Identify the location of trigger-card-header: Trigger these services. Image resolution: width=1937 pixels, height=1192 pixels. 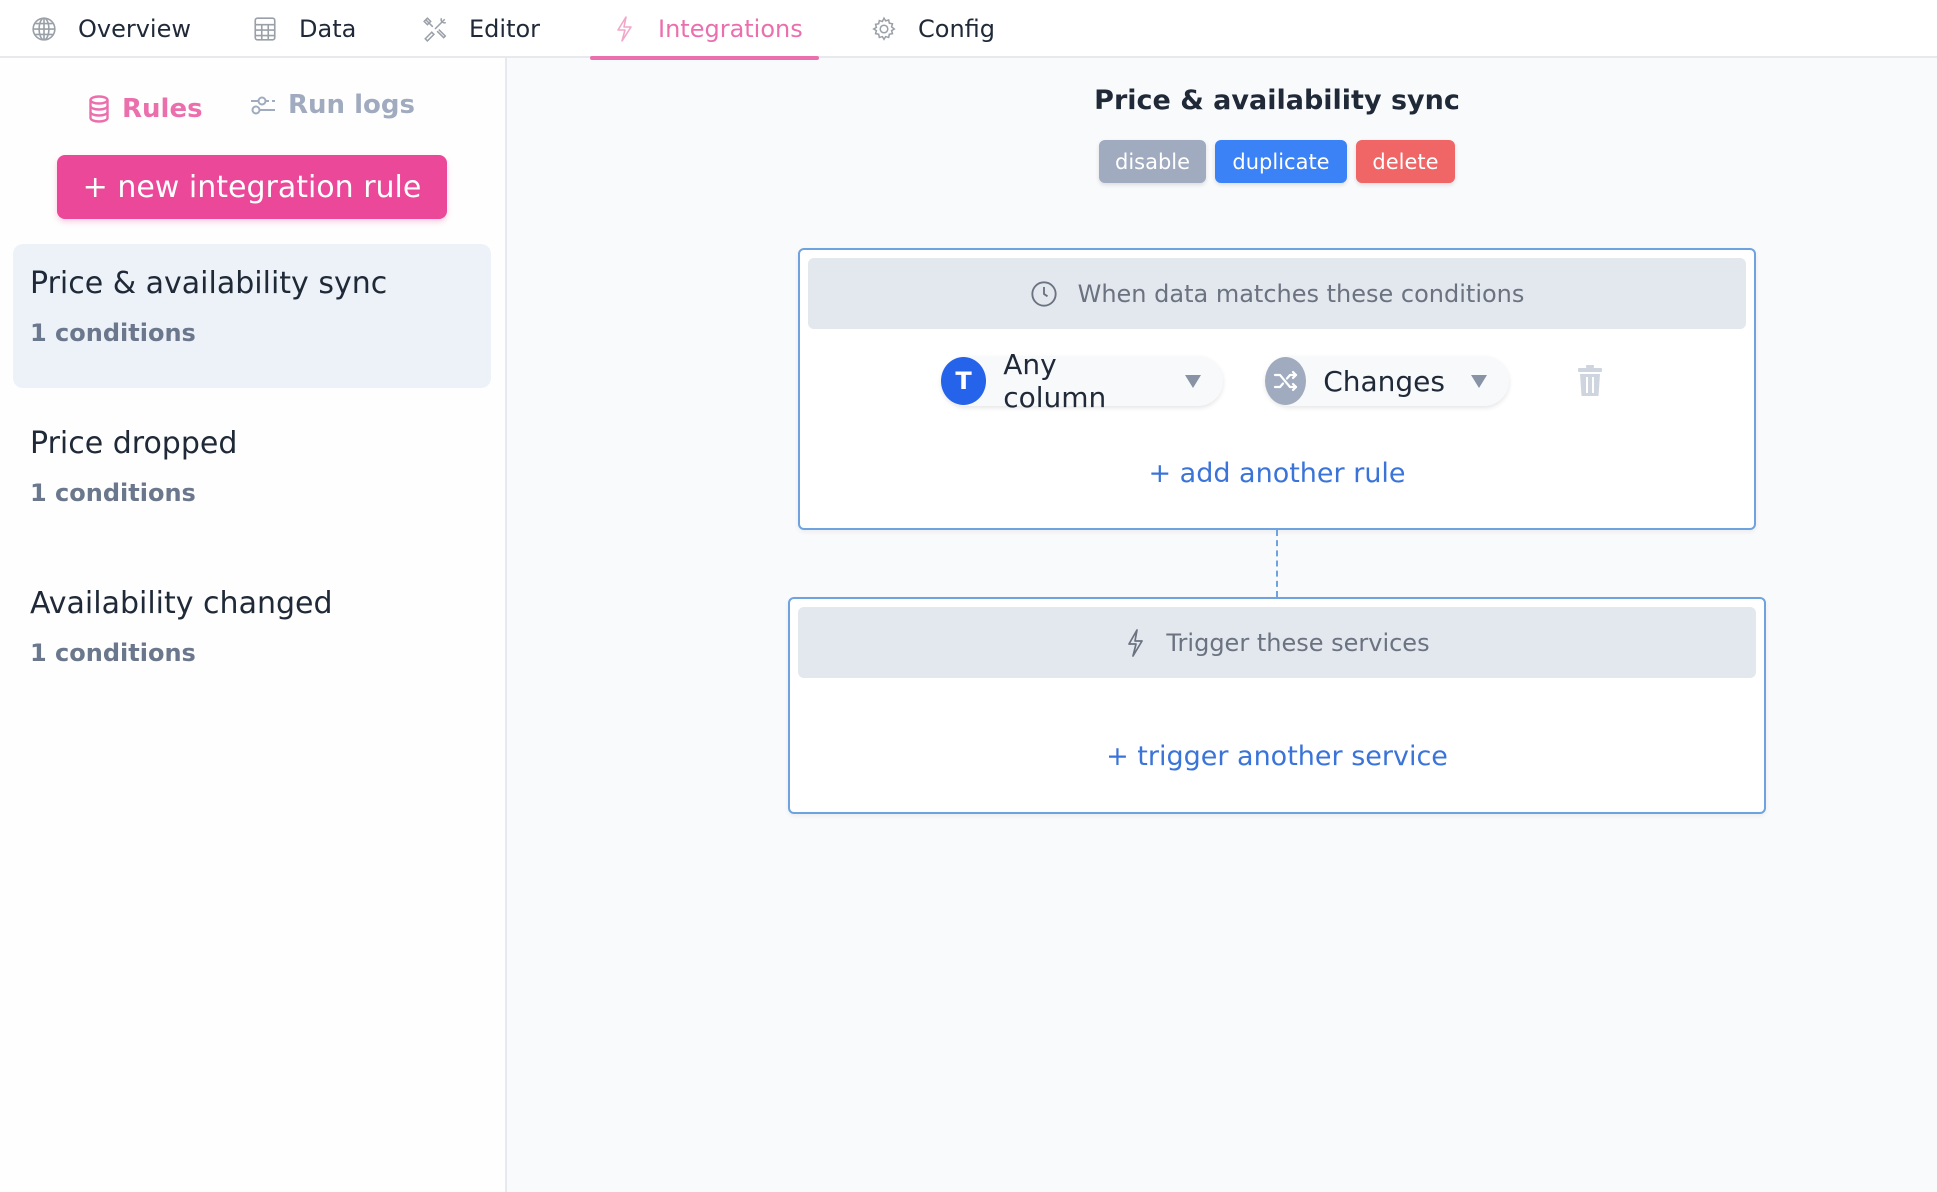
(1277, 642).